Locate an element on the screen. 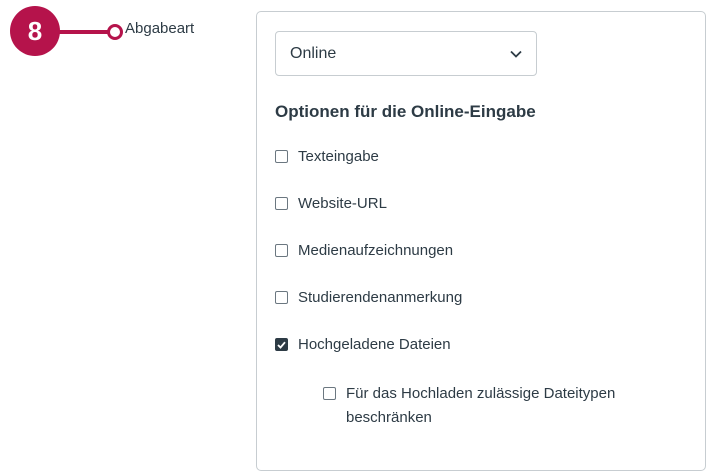 Image resolution: width=710 pixels, height=471 pixels. step-number-badge: 8 is located at coordinates (35, 31).